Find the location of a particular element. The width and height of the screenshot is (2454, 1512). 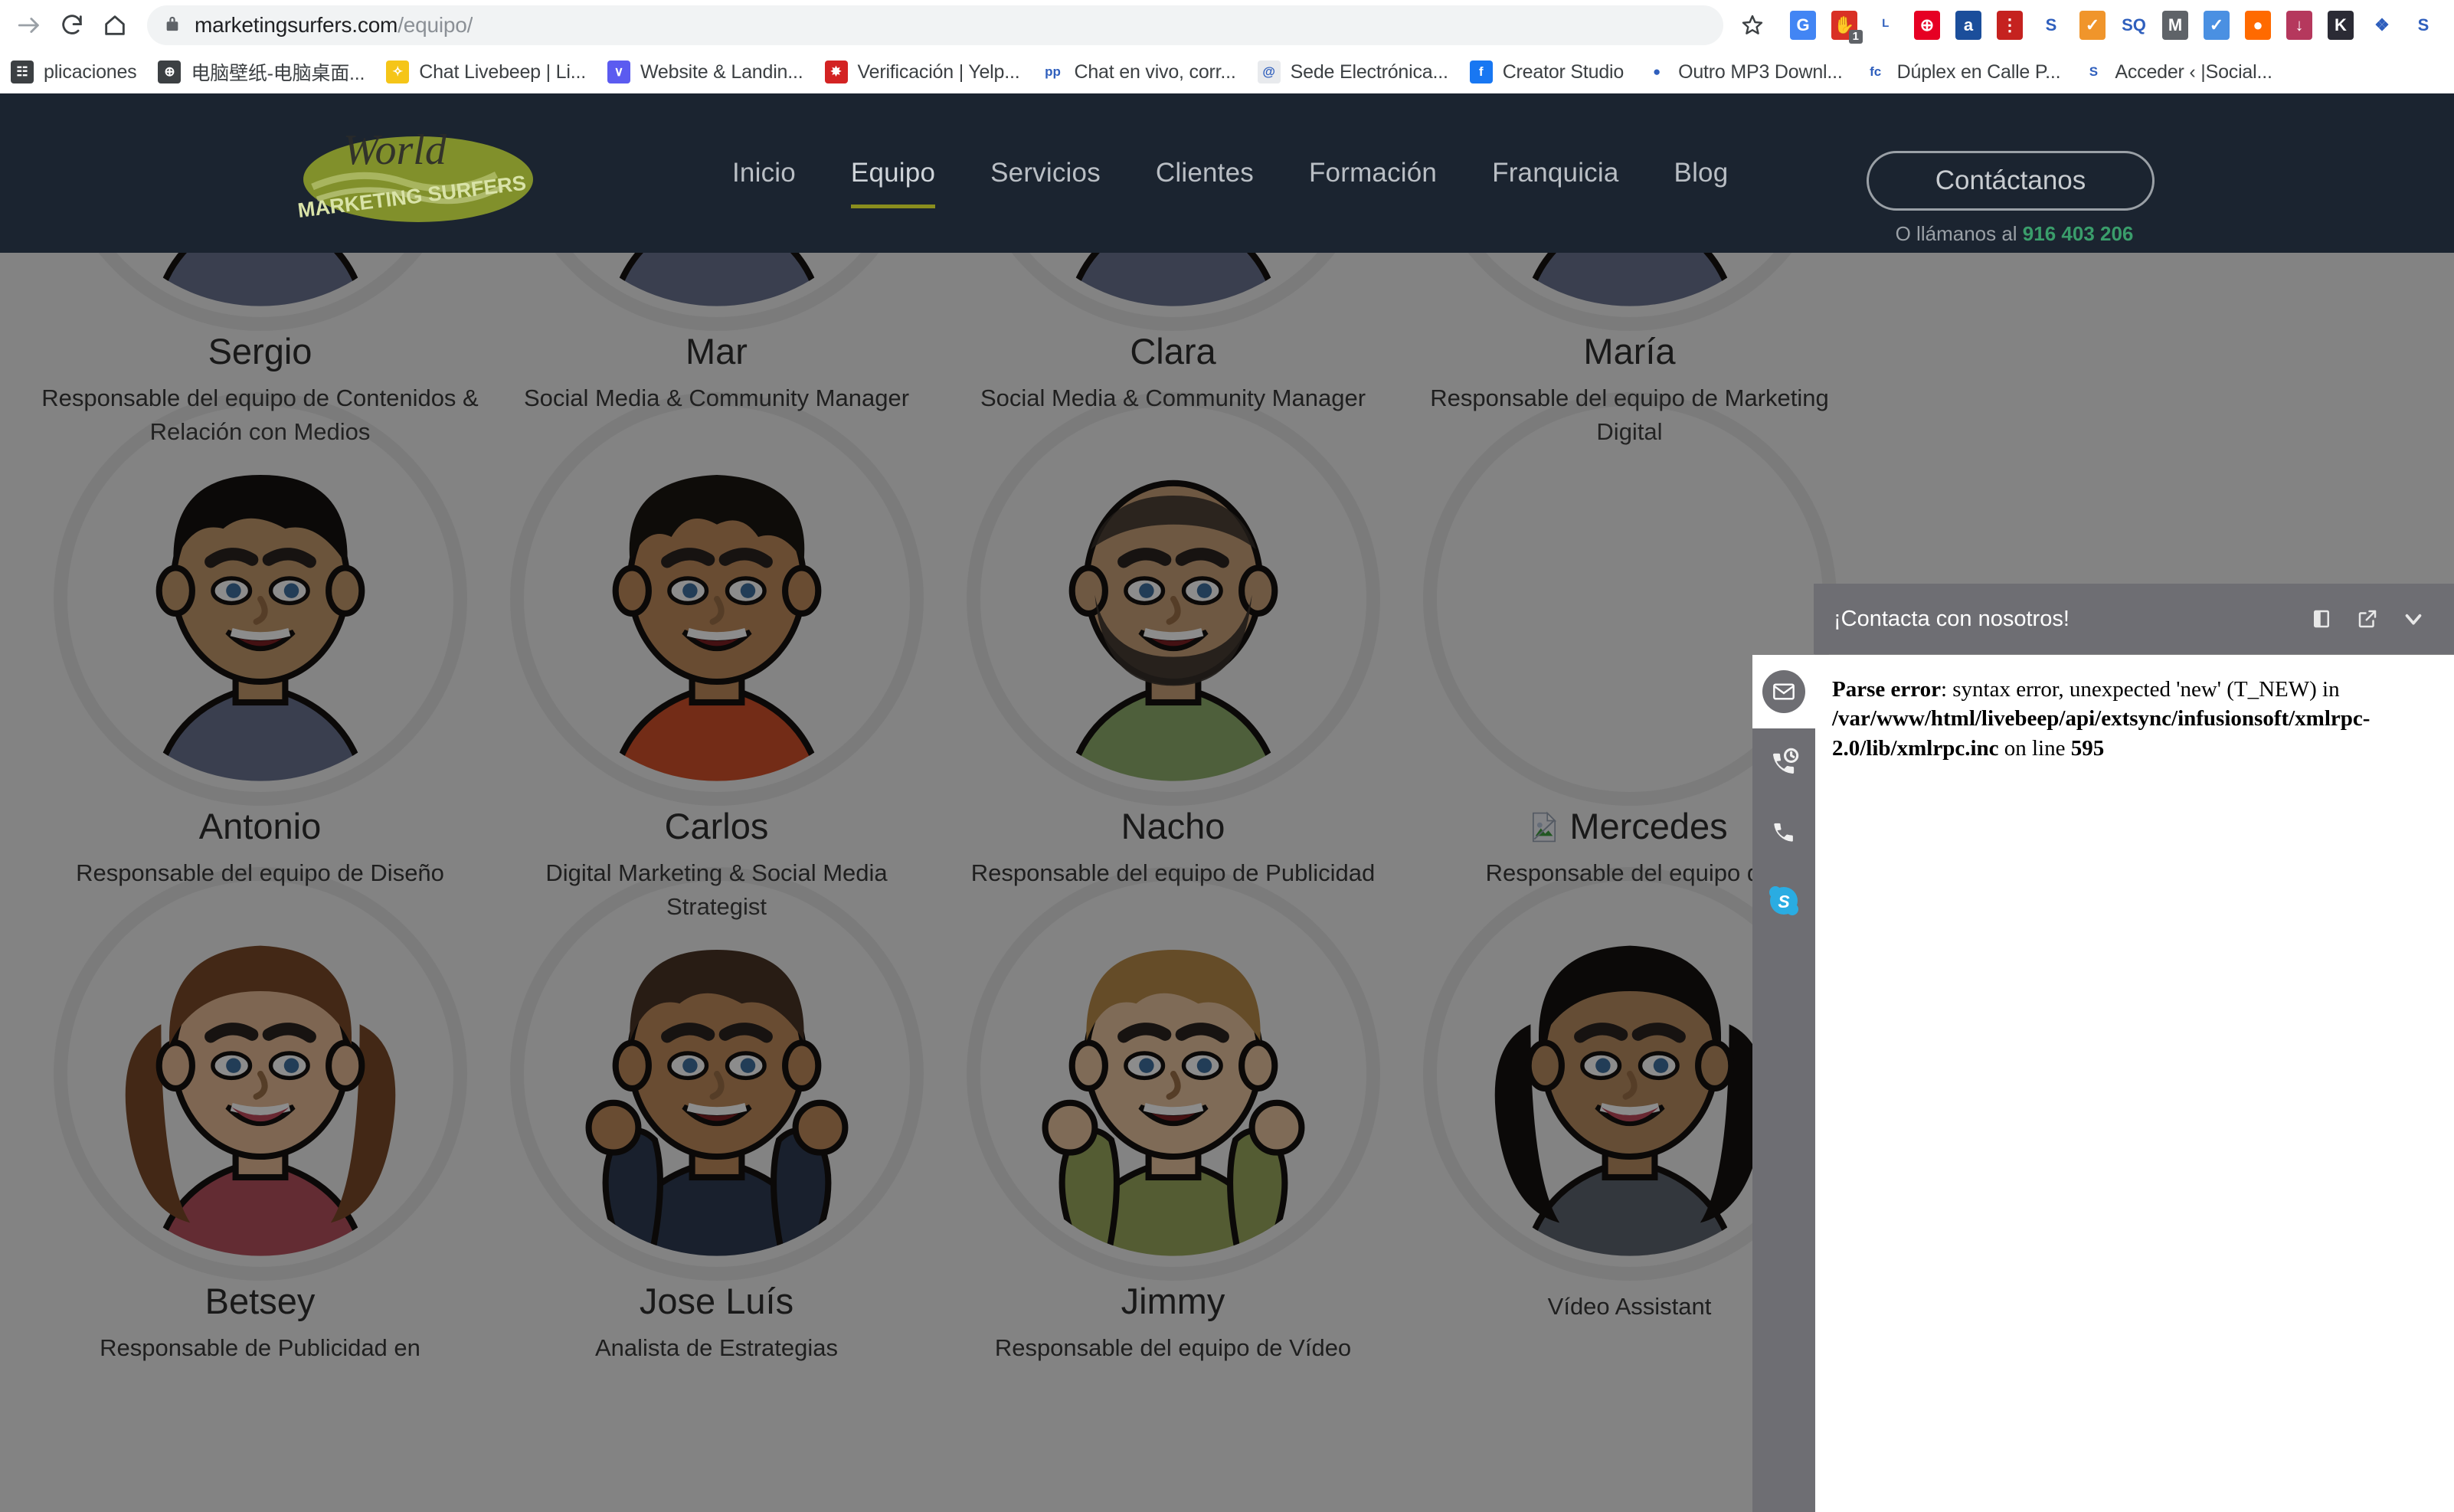

moz-extension-glyph: ⋮ is located at coordinates (2010, 25).